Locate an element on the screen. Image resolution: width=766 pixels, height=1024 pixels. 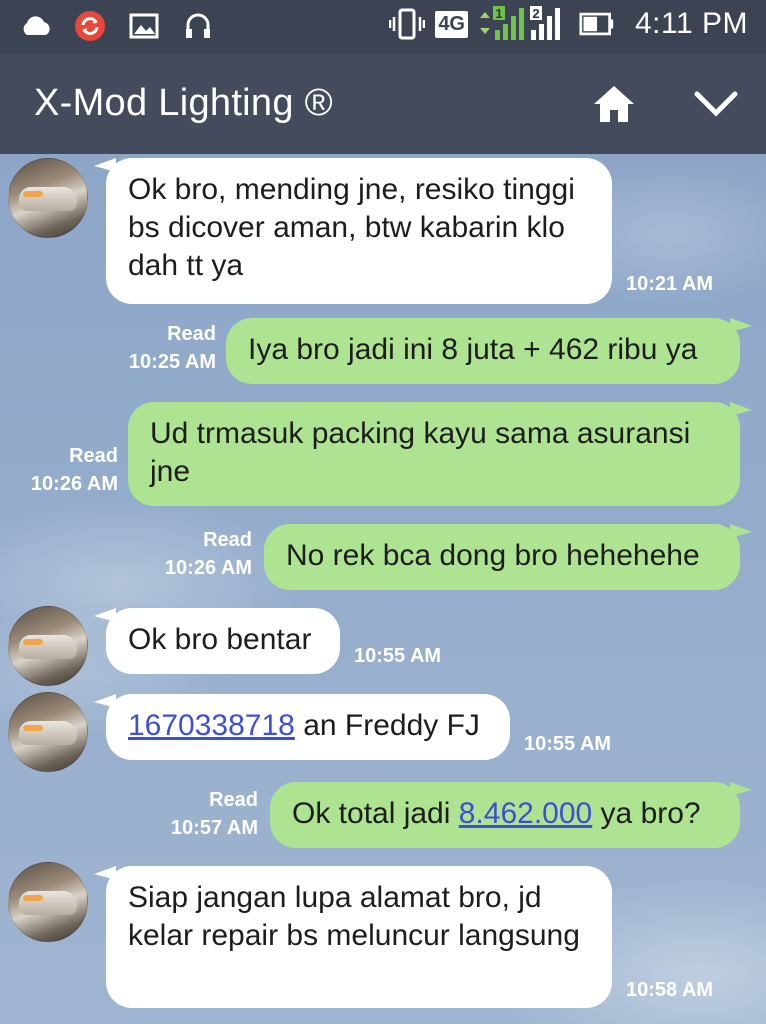
battery-icon is located at coordinates (597, 24).